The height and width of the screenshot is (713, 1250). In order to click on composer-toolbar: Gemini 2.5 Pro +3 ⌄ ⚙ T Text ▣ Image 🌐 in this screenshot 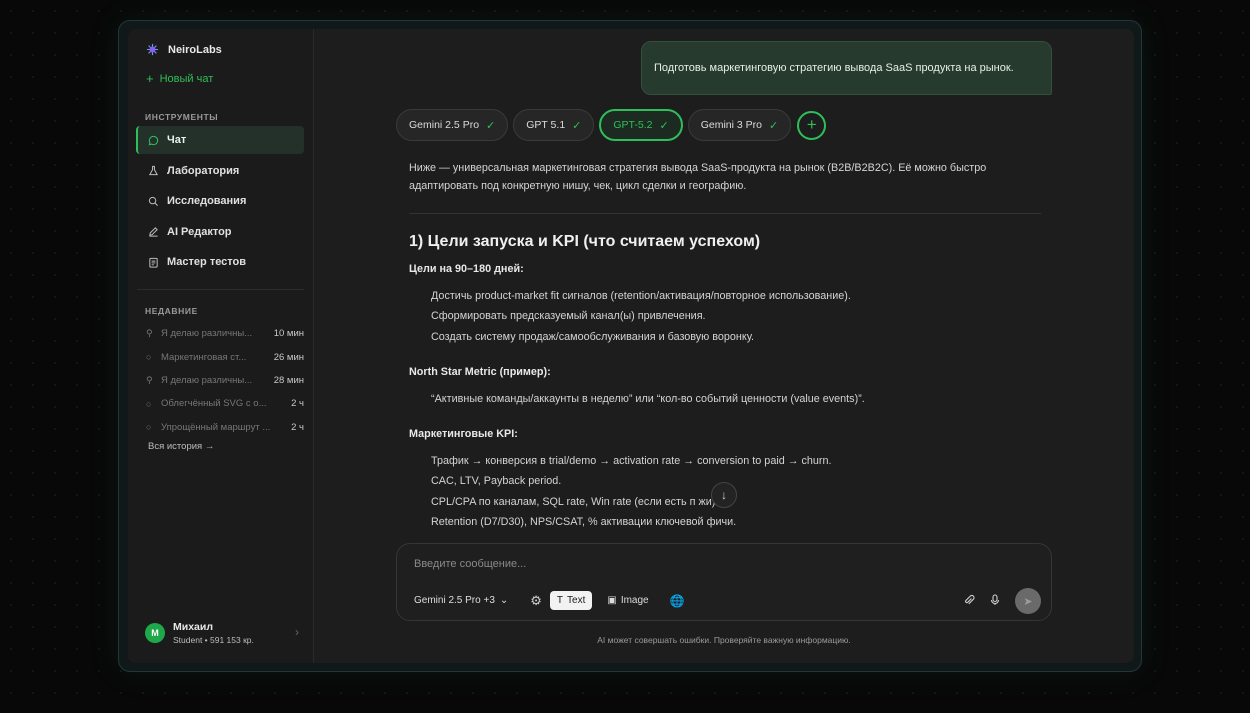, I will do `click(549, 600)`.